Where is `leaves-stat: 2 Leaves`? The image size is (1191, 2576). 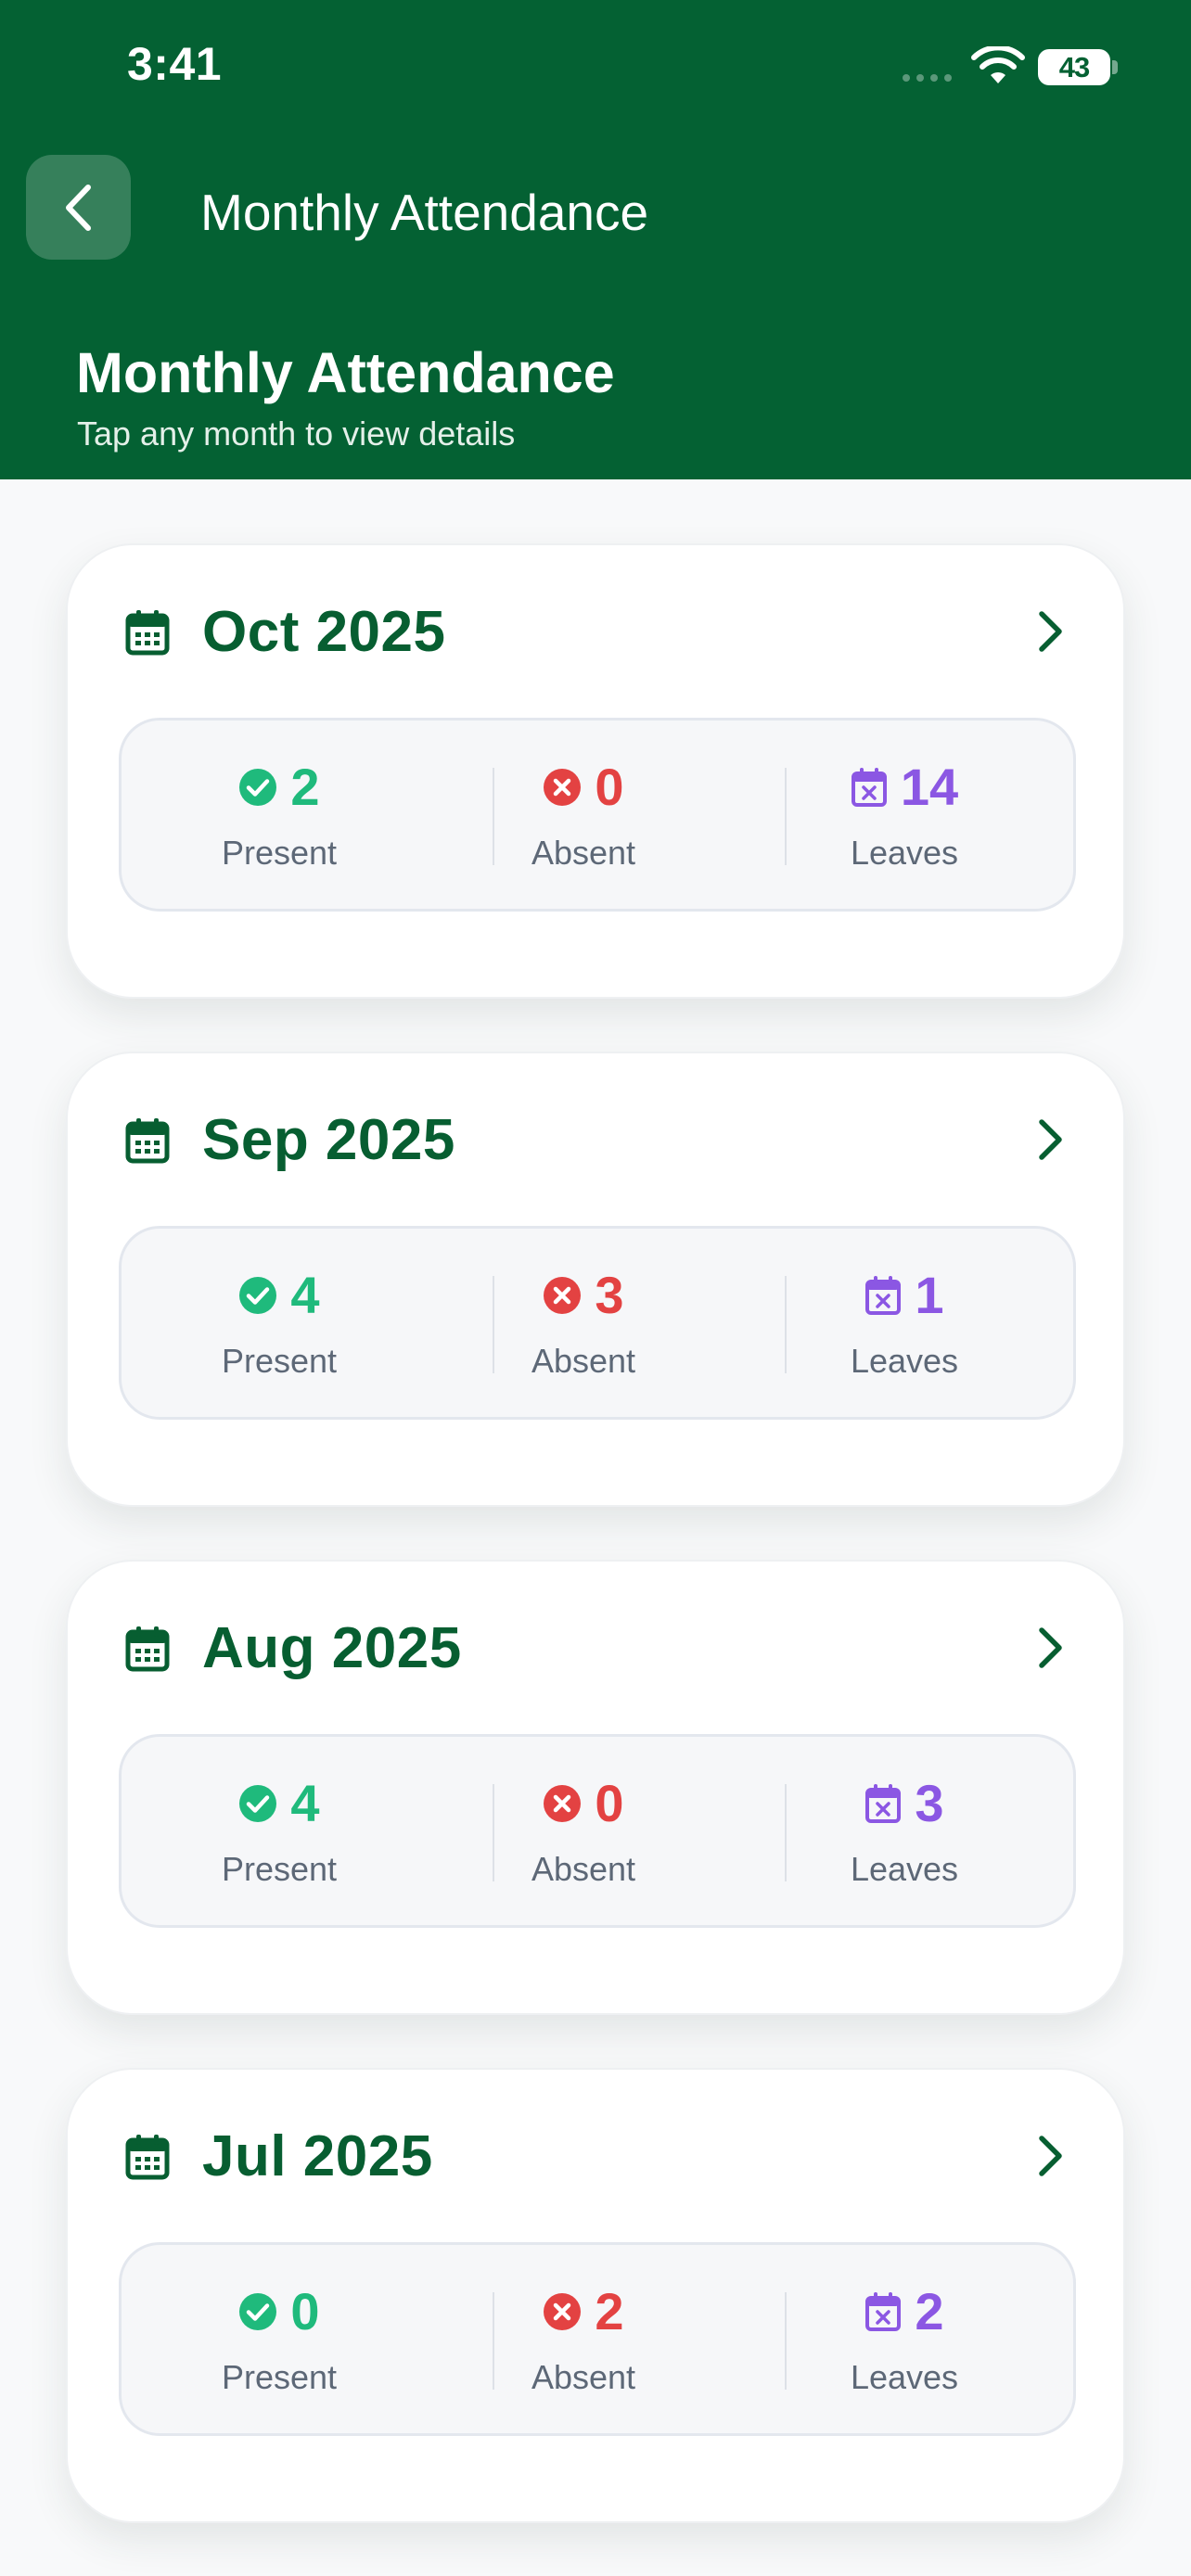 leaves-stat: 2 Leaves is located at coordinates (905, 2342).